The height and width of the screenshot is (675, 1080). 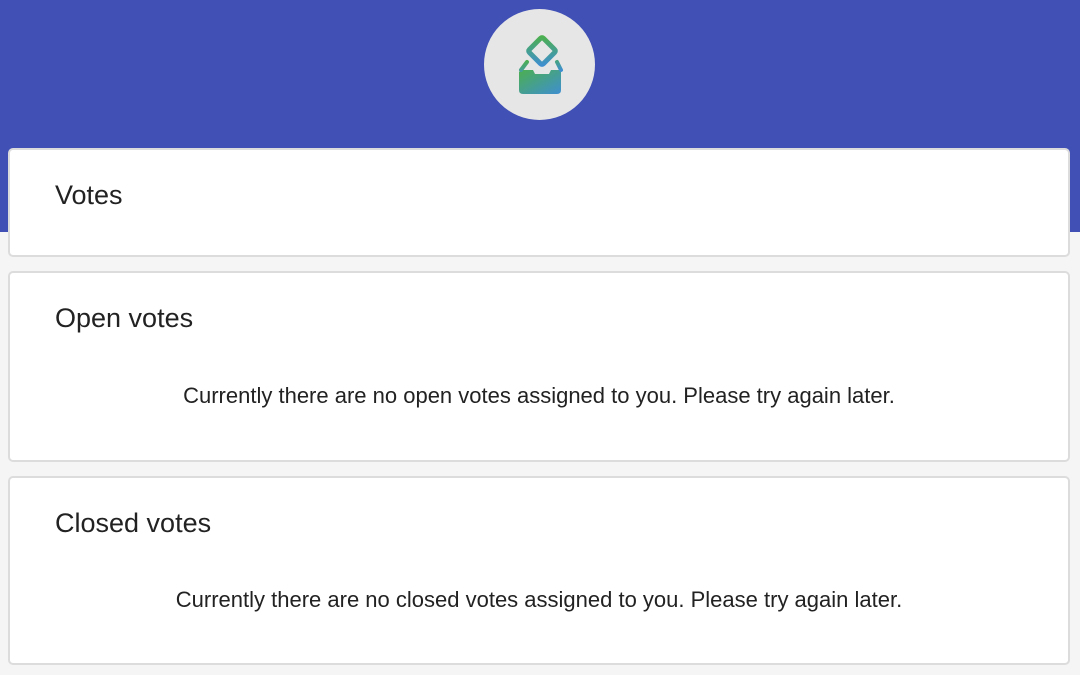 What do you see at coordinates (133, 523) in the screenshot?
I see `closed-votes-title: Closed votes` at bounding box center [133, 523].